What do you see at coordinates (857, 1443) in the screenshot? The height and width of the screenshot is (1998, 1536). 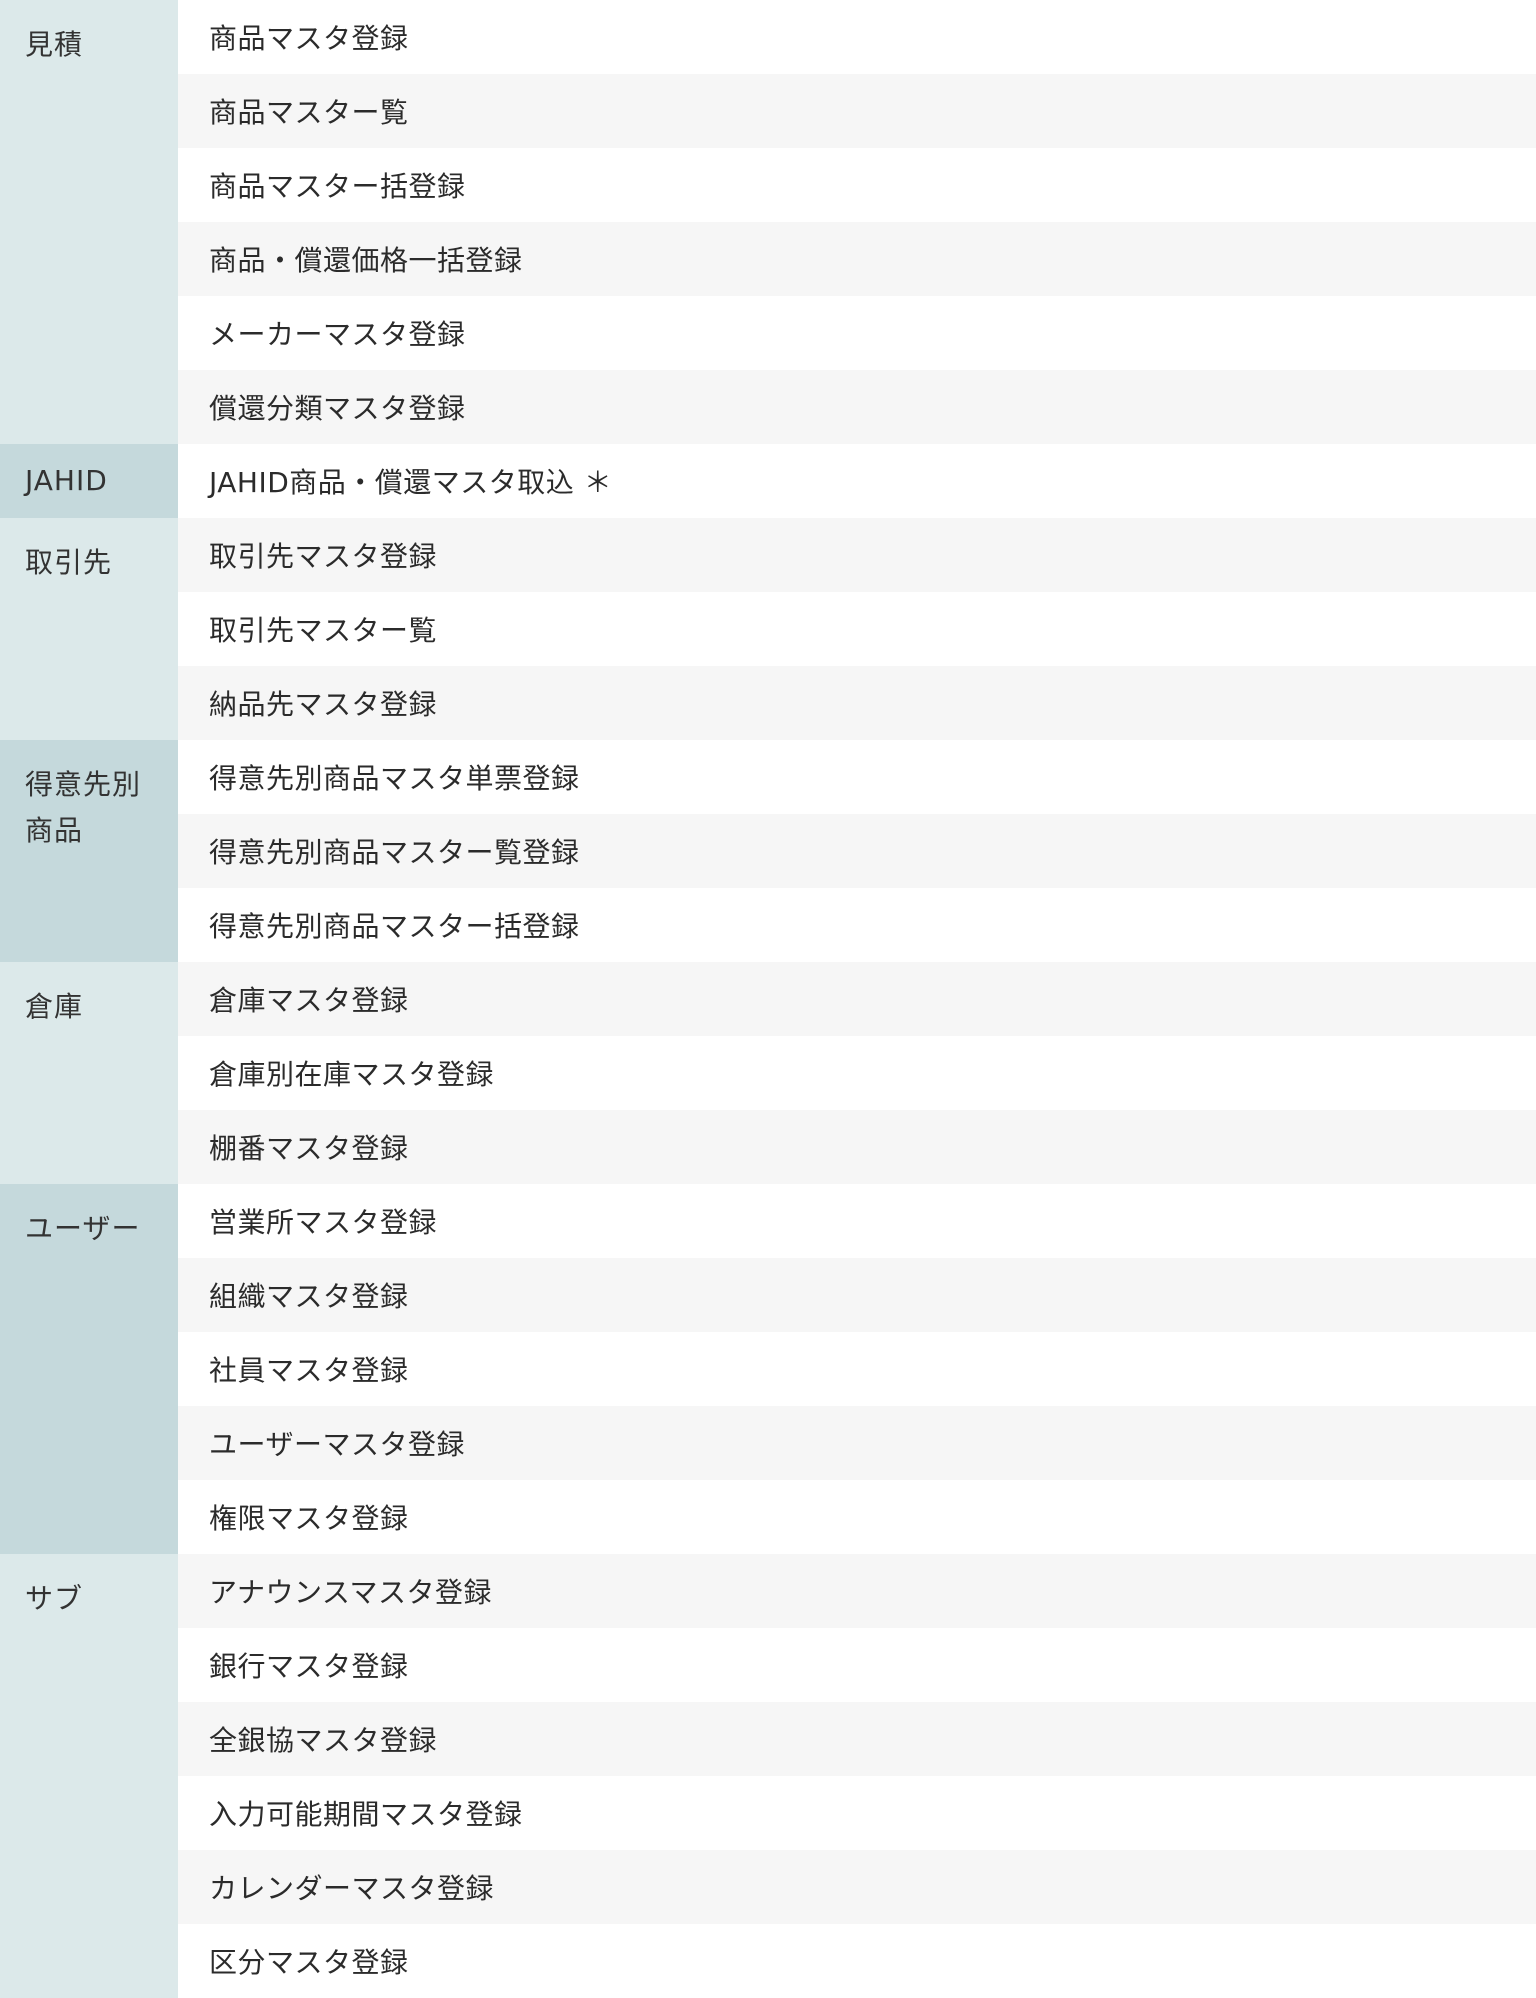 I see `menu-link: ユーザーマスタ登録` at bounding box center [857, 1443].